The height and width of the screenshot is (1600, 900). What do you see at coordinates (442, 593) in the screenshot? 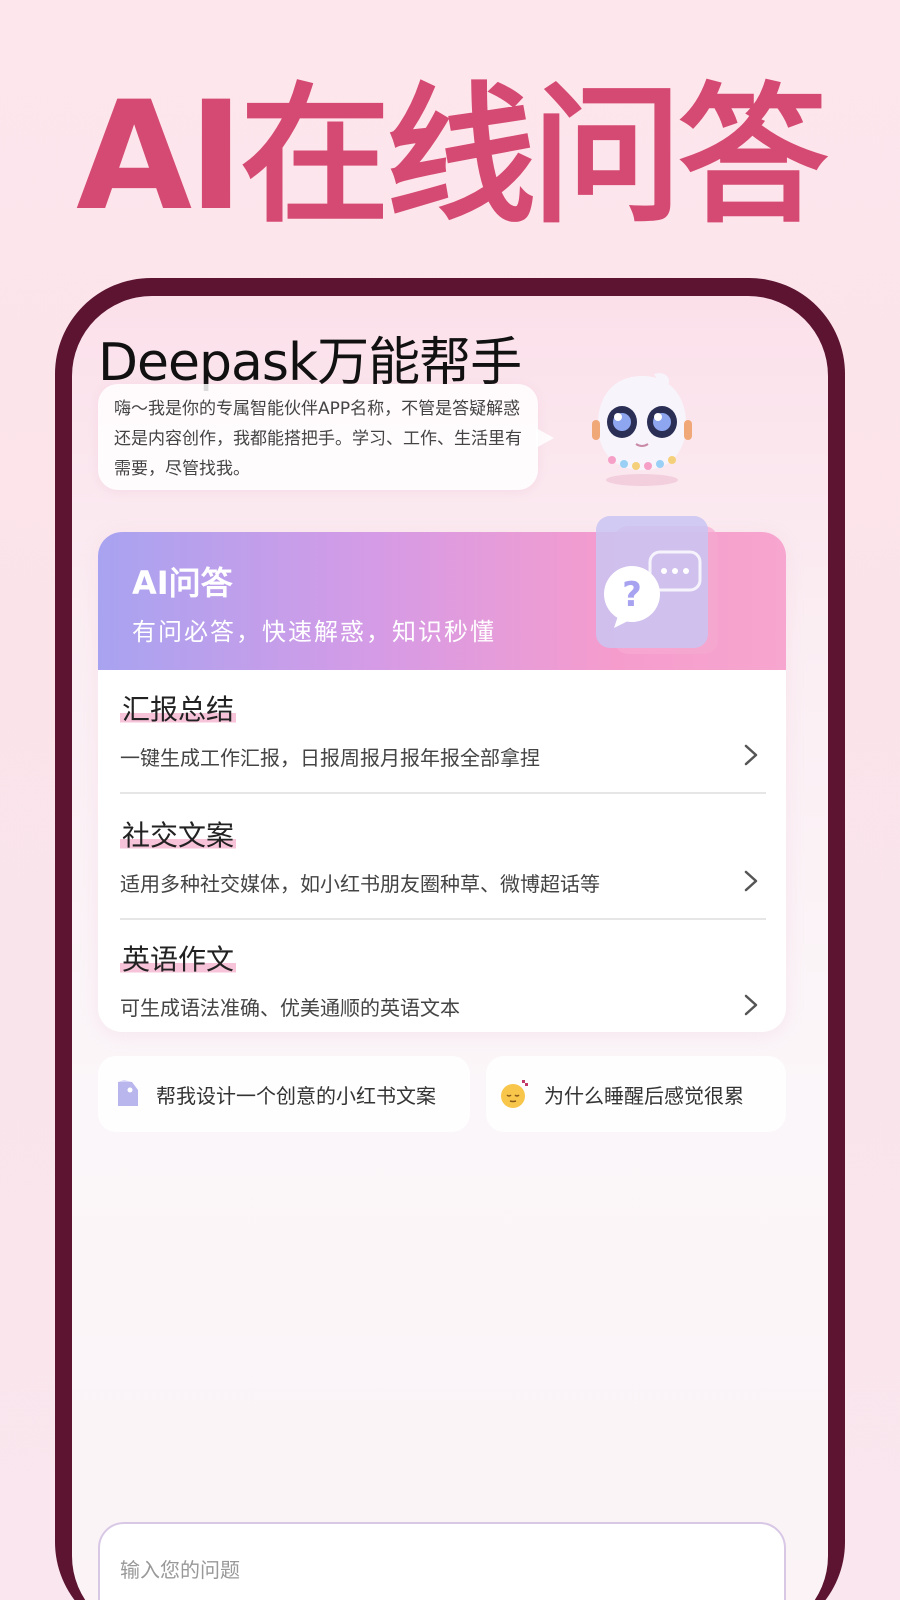
I see `ai-qa-header: AI问答 有问必答，快速解惑，知识秒懂 ?` at bounding box center [442, 593].